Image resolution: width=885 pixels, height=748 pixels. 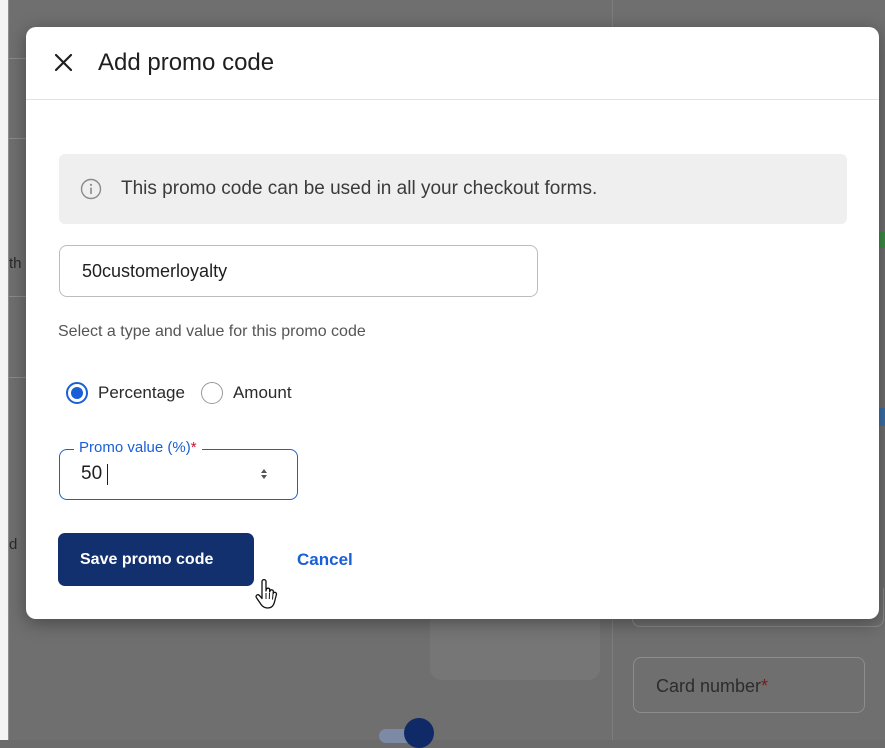 I want to click on promo-code-input, so click(x=298, y=271).